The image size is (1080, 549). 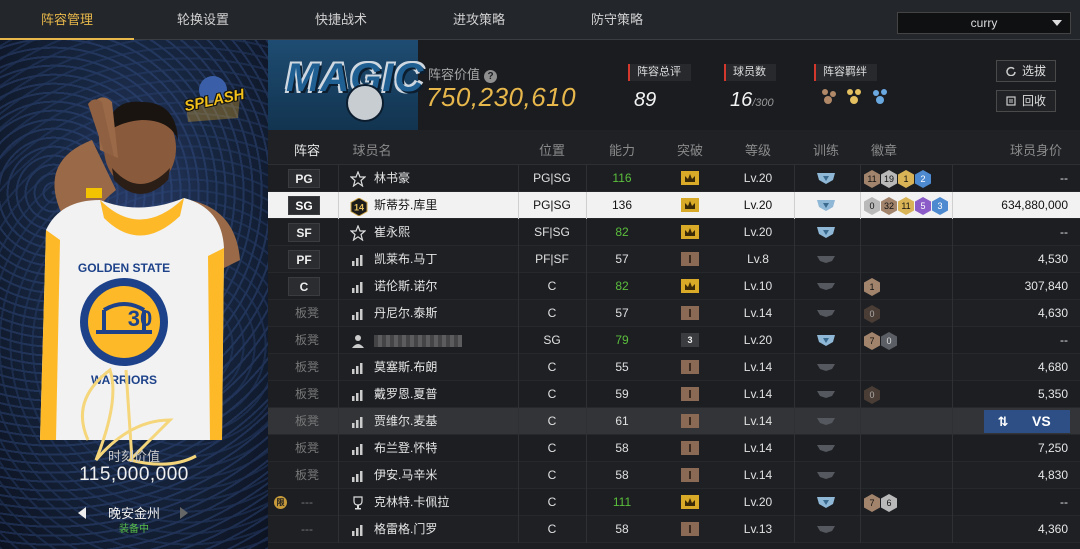 I want to click on tab-quick-tactics: 快捷战术, so click(x=341, y=20).